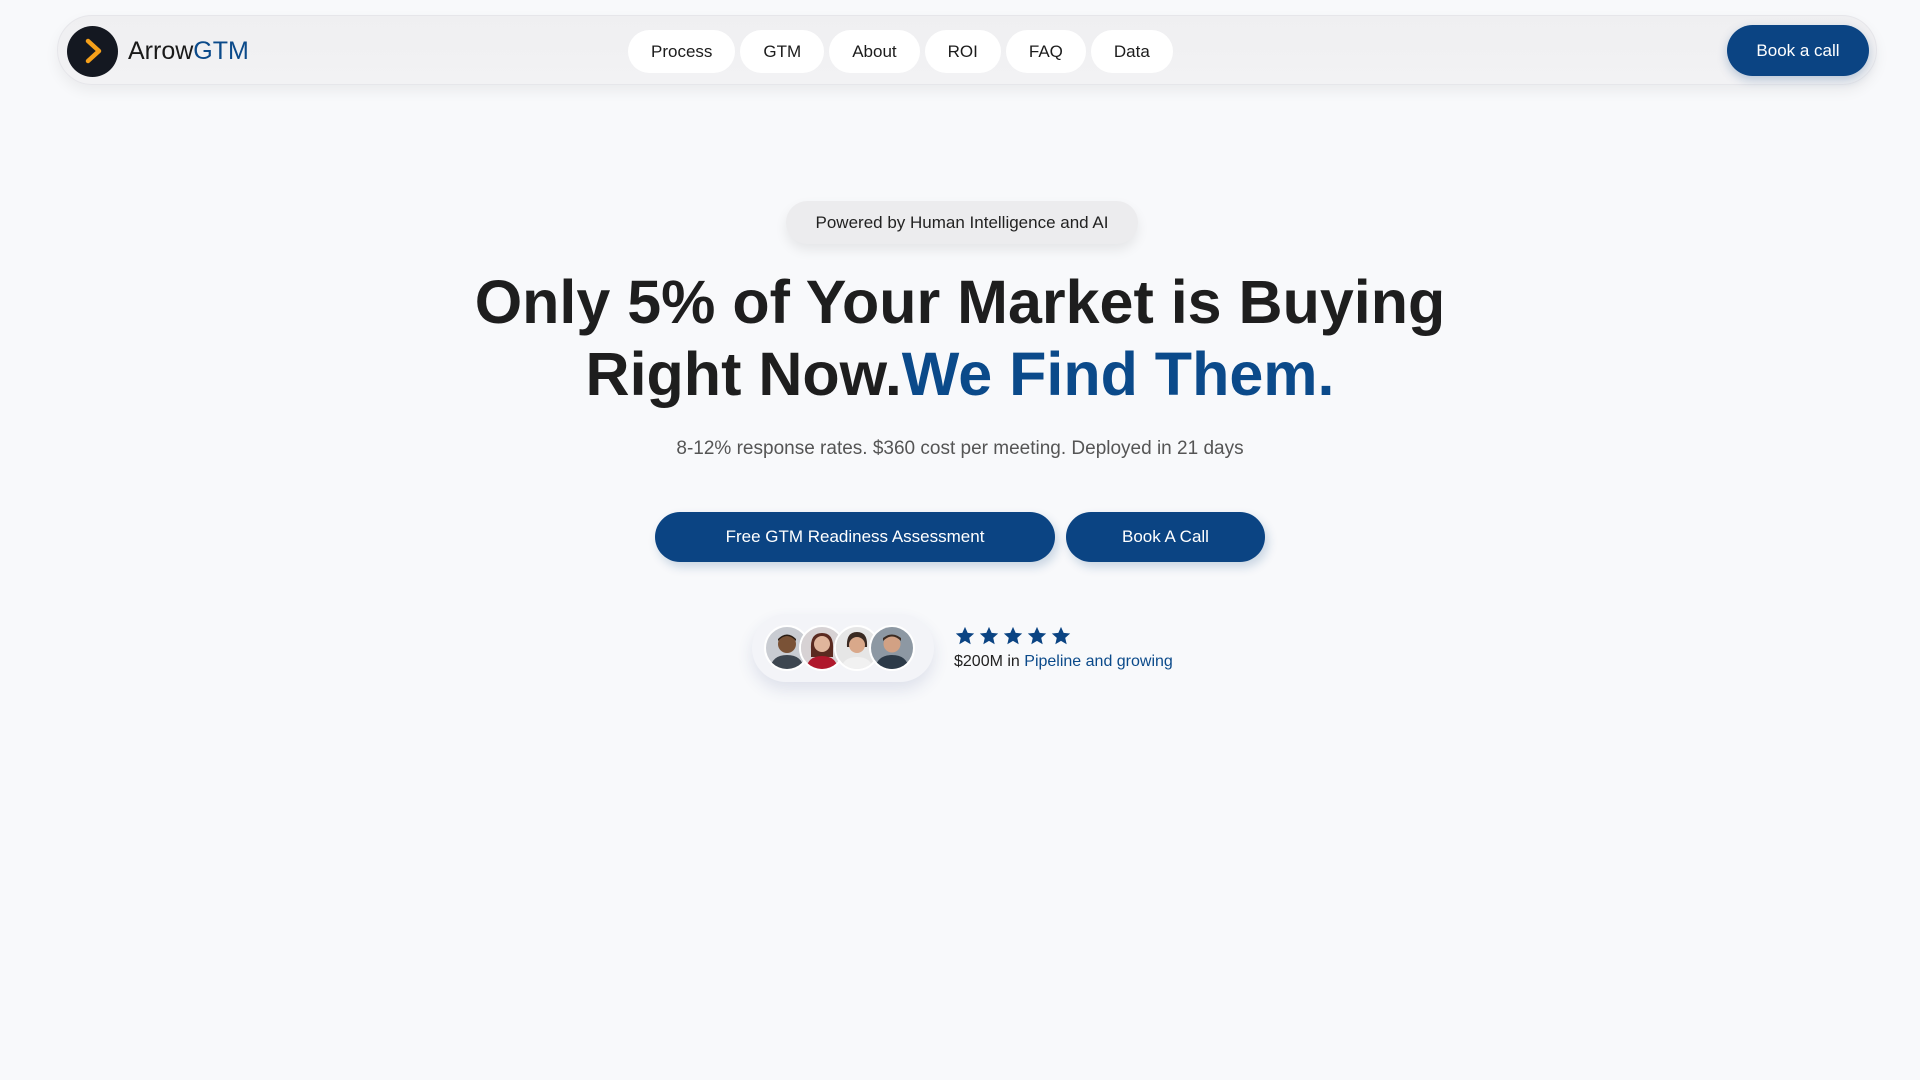  I want to click on nav-item-process: Process, so click(682, 51).